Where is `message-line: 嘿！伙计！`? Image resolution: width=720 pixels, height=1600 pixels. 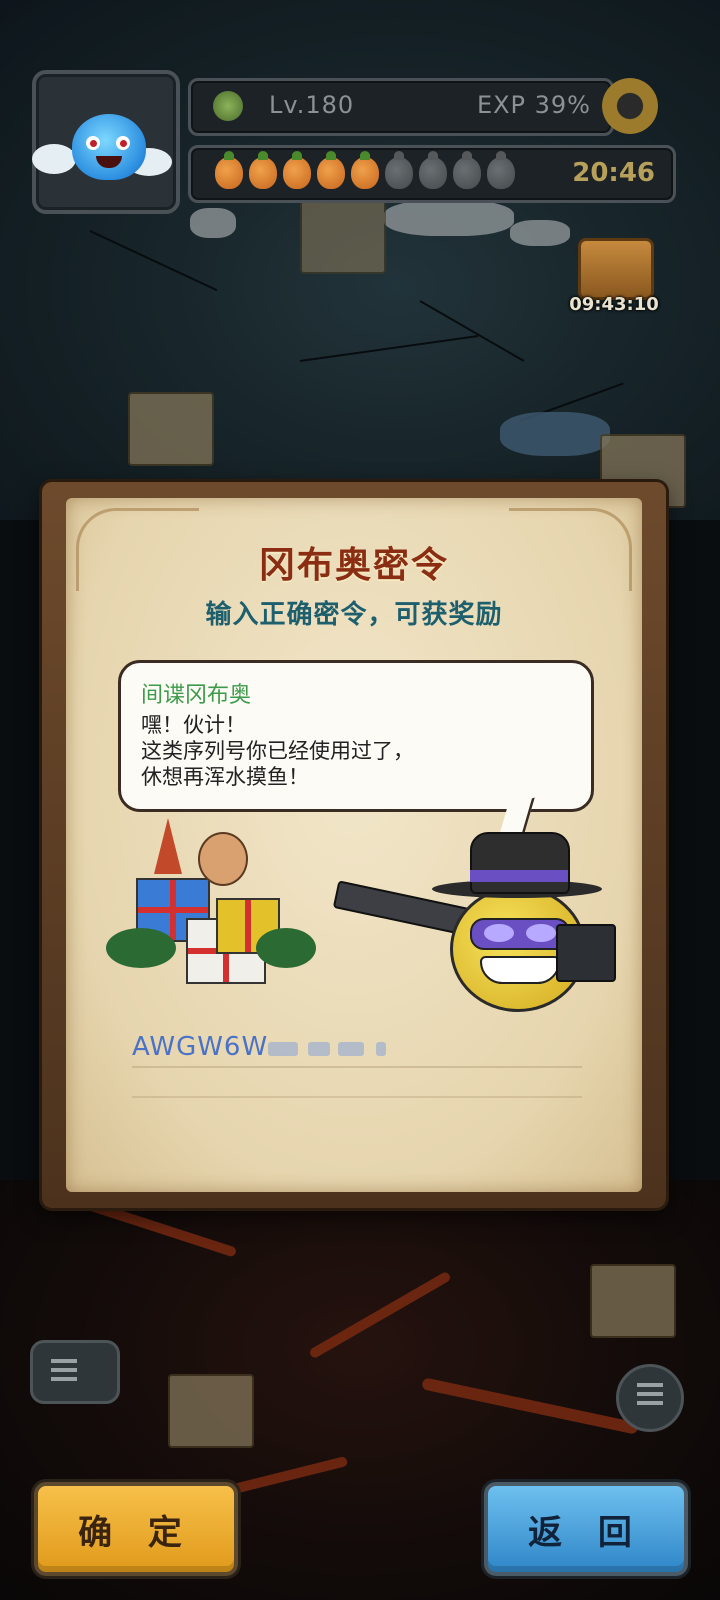 message-line: 嘿！伙计！ is located at coordinates (193, 725).